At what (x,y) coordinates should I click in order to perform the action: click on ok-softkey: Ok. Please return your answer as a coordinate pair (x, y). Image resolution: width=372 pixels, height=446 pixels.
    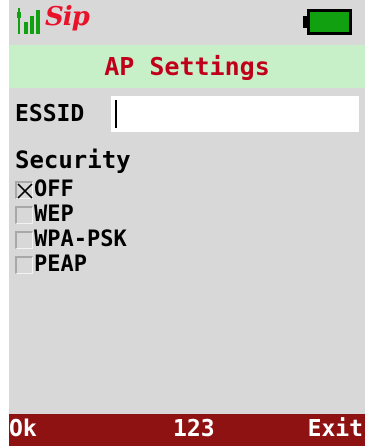
    Looking at the image, I should click on (23, 429).